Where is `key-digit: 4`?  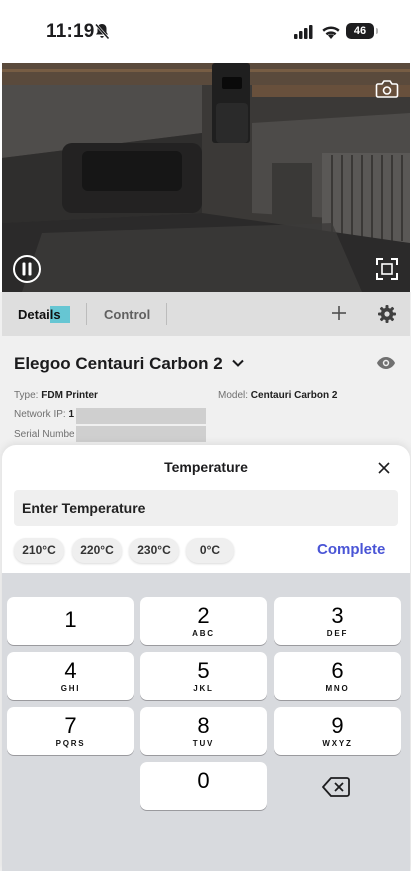
key-digit: 4 is located at coordinates (70, 670).